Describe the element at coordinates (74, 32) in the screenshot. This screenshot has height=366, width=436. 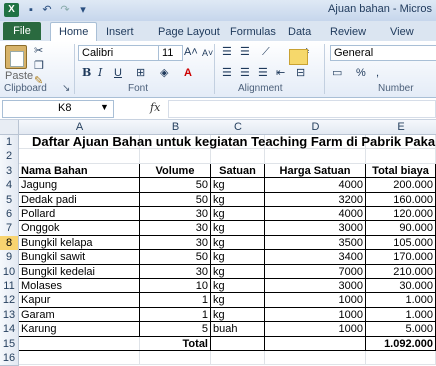
I see `tab-home: Home` at that location.